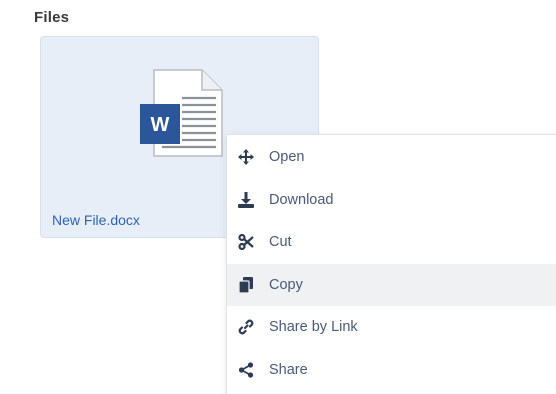 This screenshot has width=556, height=394. I want to click on menu-item-label: Download, so click(301, 199).